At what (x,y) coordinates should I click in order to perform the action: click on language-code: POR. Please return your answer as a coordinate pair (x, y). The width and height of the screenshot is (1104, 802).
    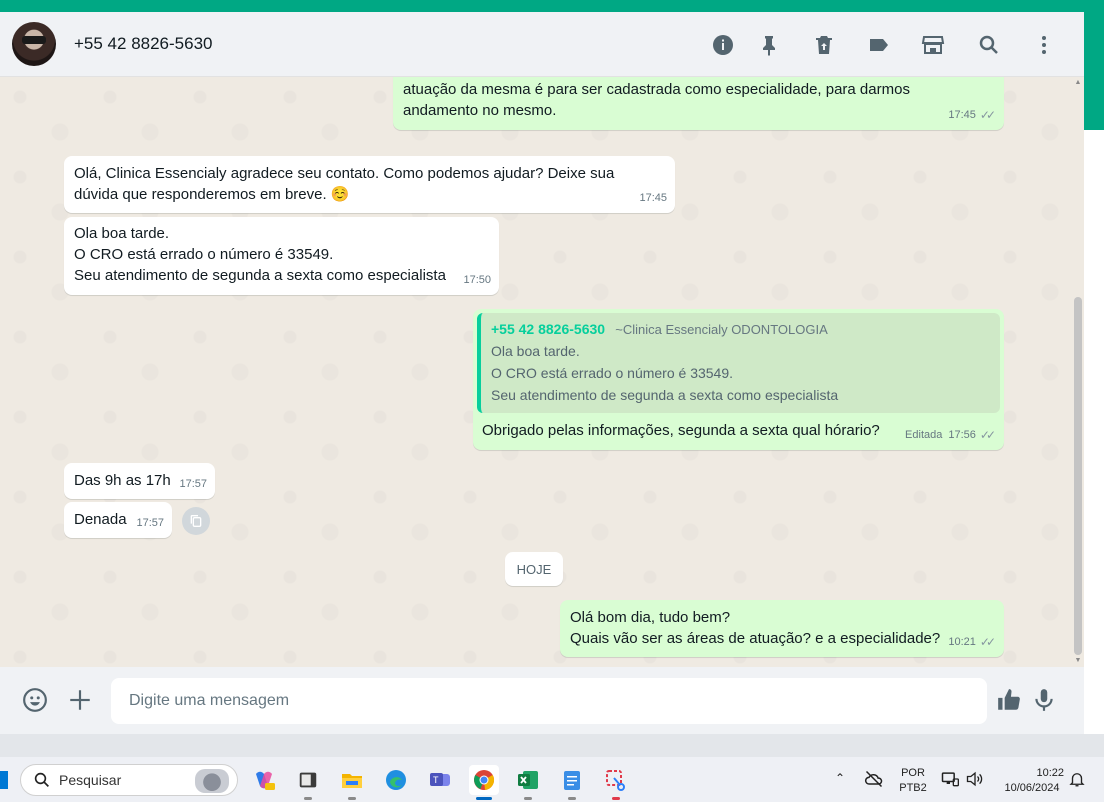
    Looking at the image, I should click on (913, 773).